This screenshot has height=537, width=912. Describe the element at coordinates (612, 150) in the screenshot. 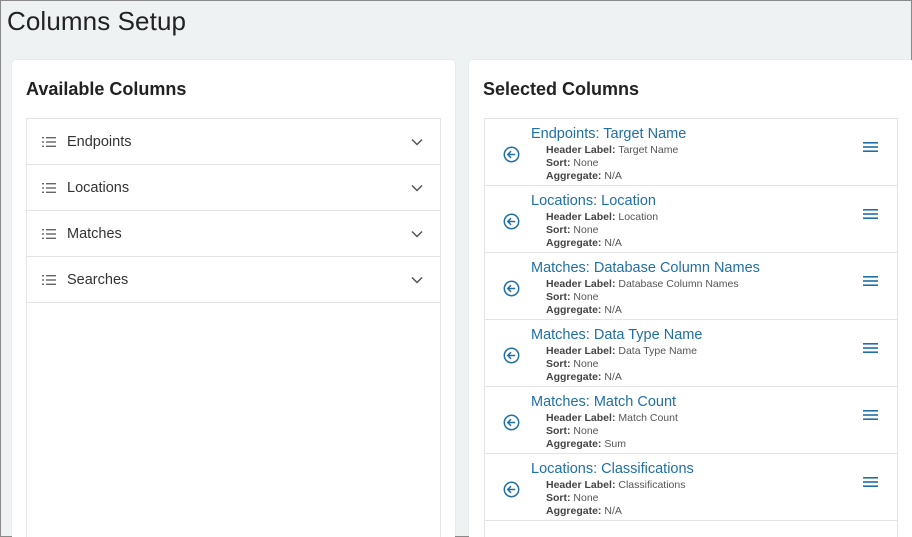

I see `header-label-meta: Header Label: Target Name` at that location.